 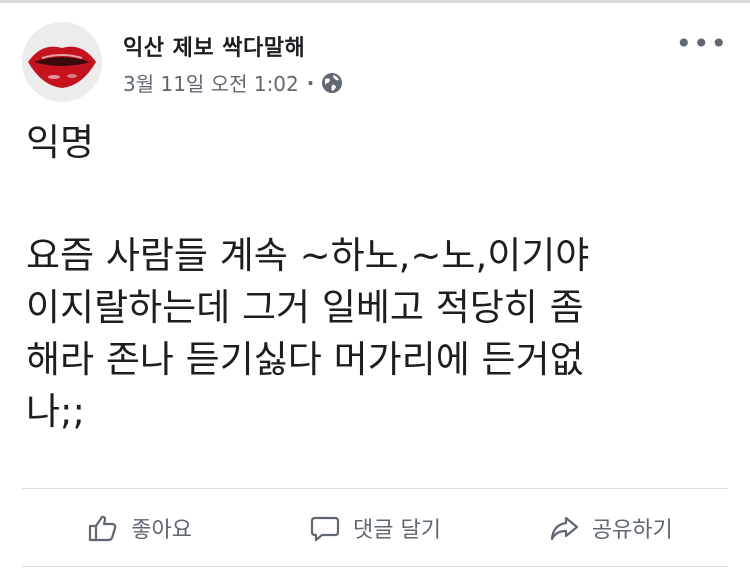 What do you see at coordinates (632, 530) in the screenshot?
I see `share-label: 공유하기` at bounding box center [632, 530].